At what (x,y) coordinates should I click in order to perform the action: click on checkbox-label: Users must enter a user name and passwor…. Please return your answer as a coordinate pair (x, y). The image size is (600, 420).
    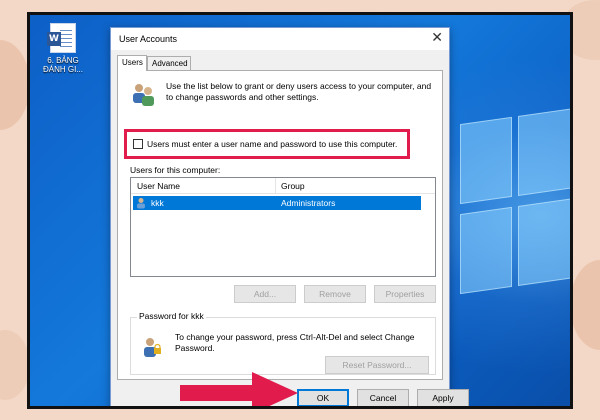
    Looking at the image, I should click on (272, 144).